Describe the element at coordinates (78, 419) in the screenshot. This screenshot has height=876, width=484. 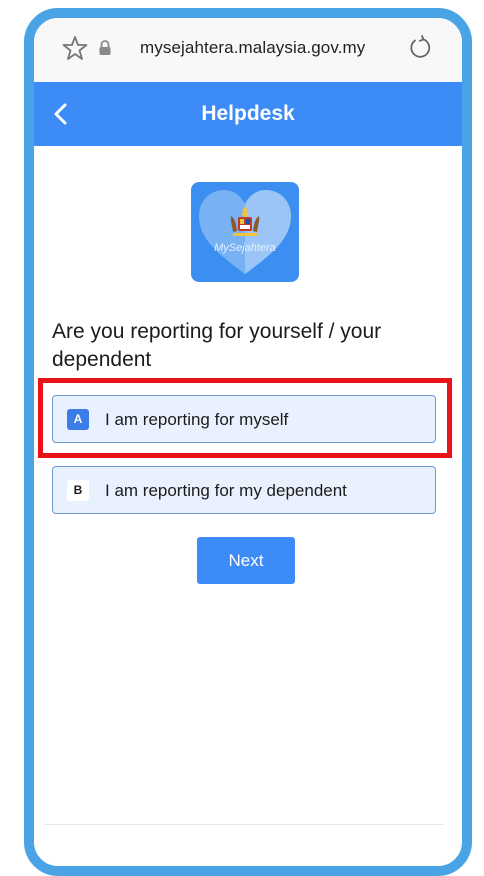
I see `option-key-a: A` at that location.